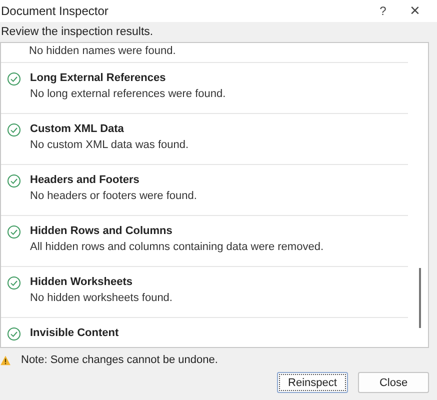 This screenshot has width=437, height=400. Describe the element at coordinates (55, 11) in the screenshot. I see `window-title: Document Inspector` at that location.